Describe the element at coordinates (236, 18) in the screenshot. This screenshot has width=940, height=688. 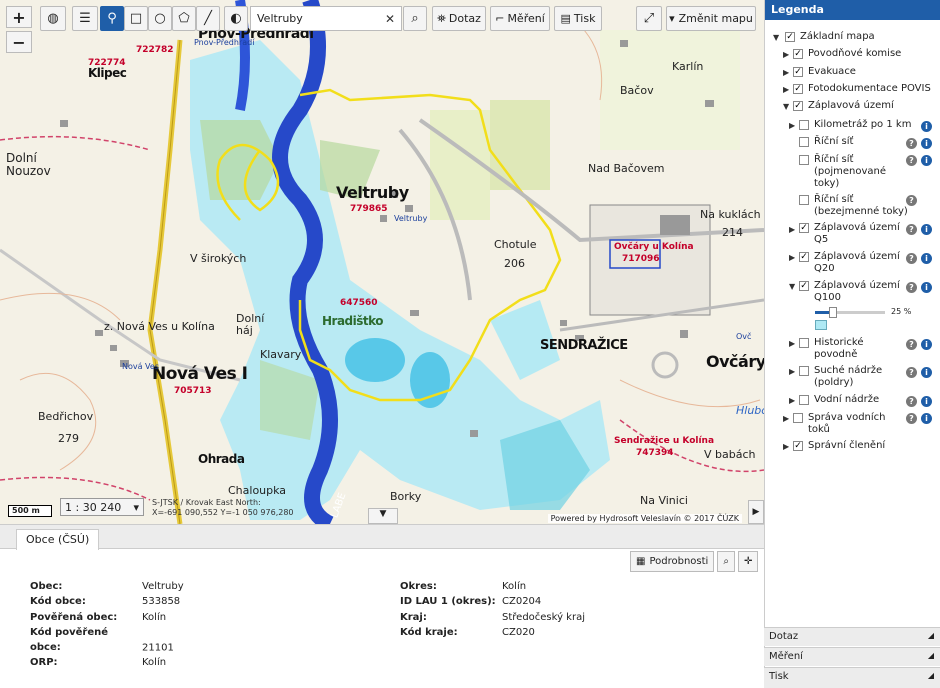
I see `layers-button: ◐` at that location.